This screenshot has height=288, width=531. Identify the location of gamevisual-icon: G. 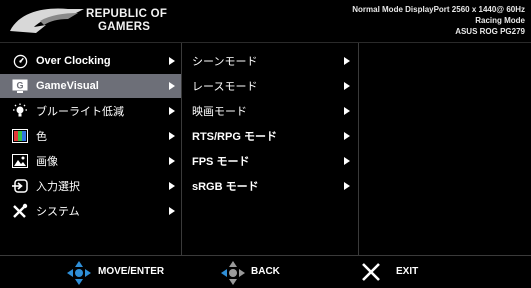
(20, 86).